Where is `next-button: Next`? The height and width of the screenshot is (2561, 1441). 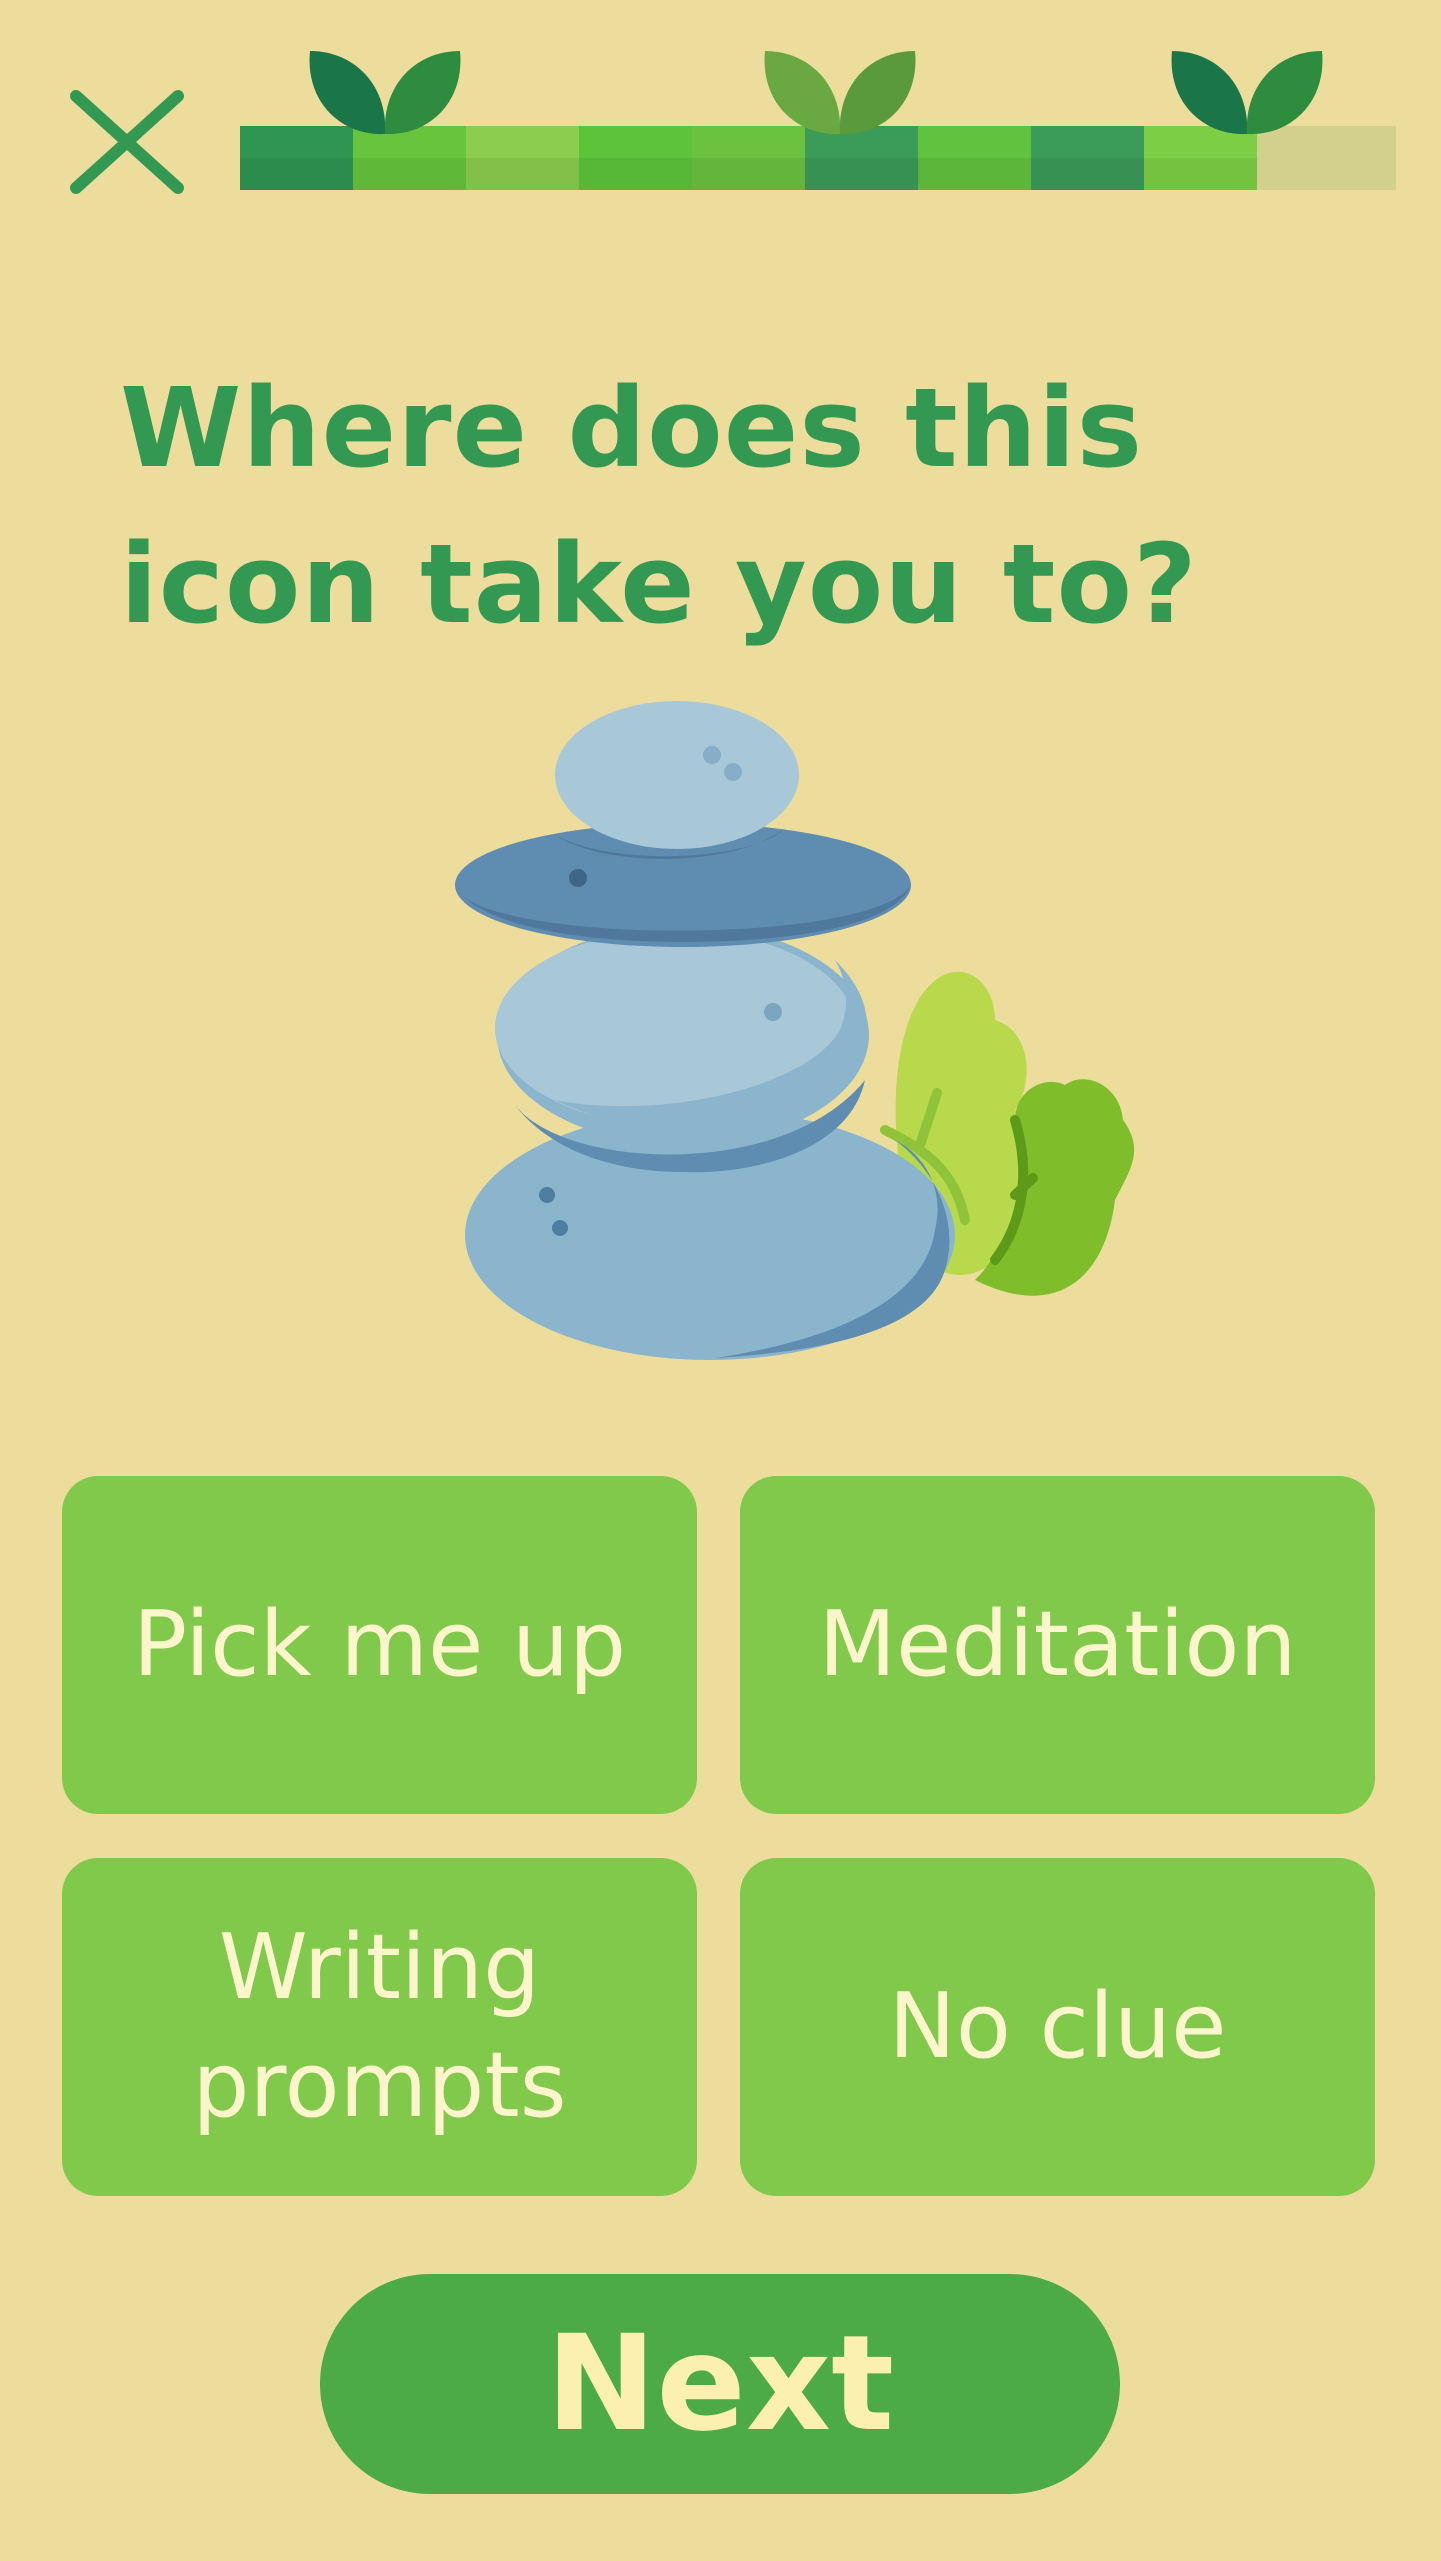
next-button: Next is located at coordinates (720, 2384).